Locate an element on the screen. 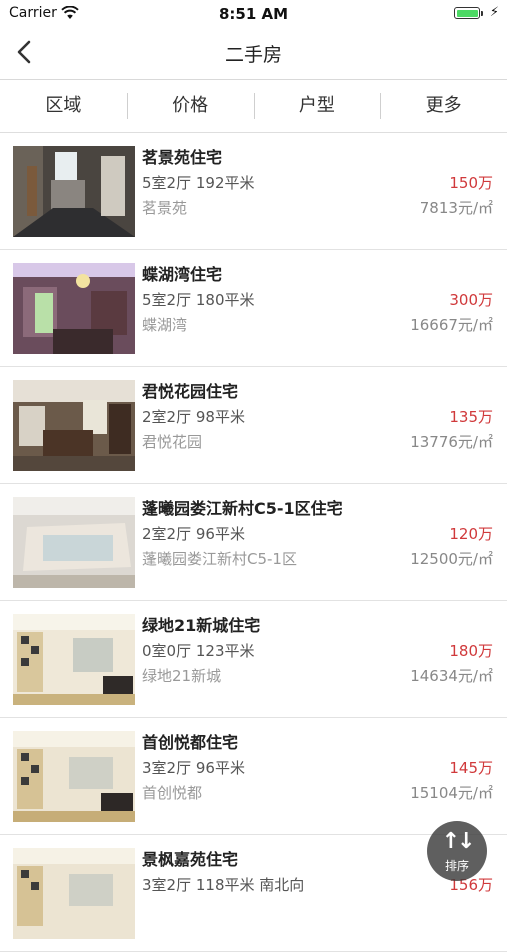 This screenshot has width=507, height=952. navigation-bar: 二手房 is located at coordinates (253, 53).